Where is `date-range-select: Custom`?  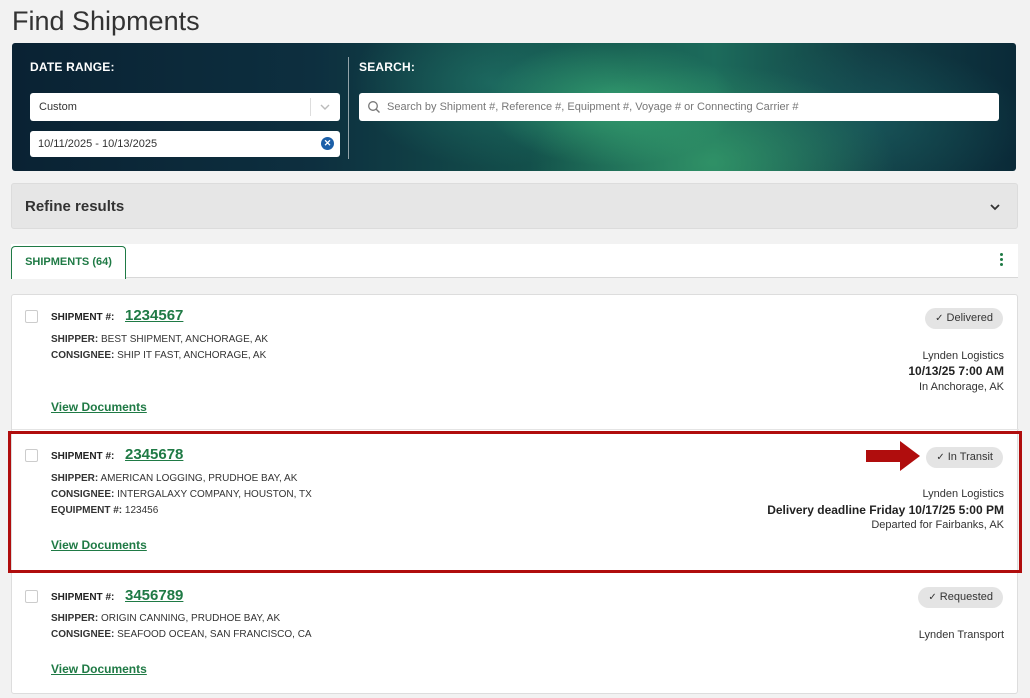
date-range-select: Custom is located at coordinates (185, 107).